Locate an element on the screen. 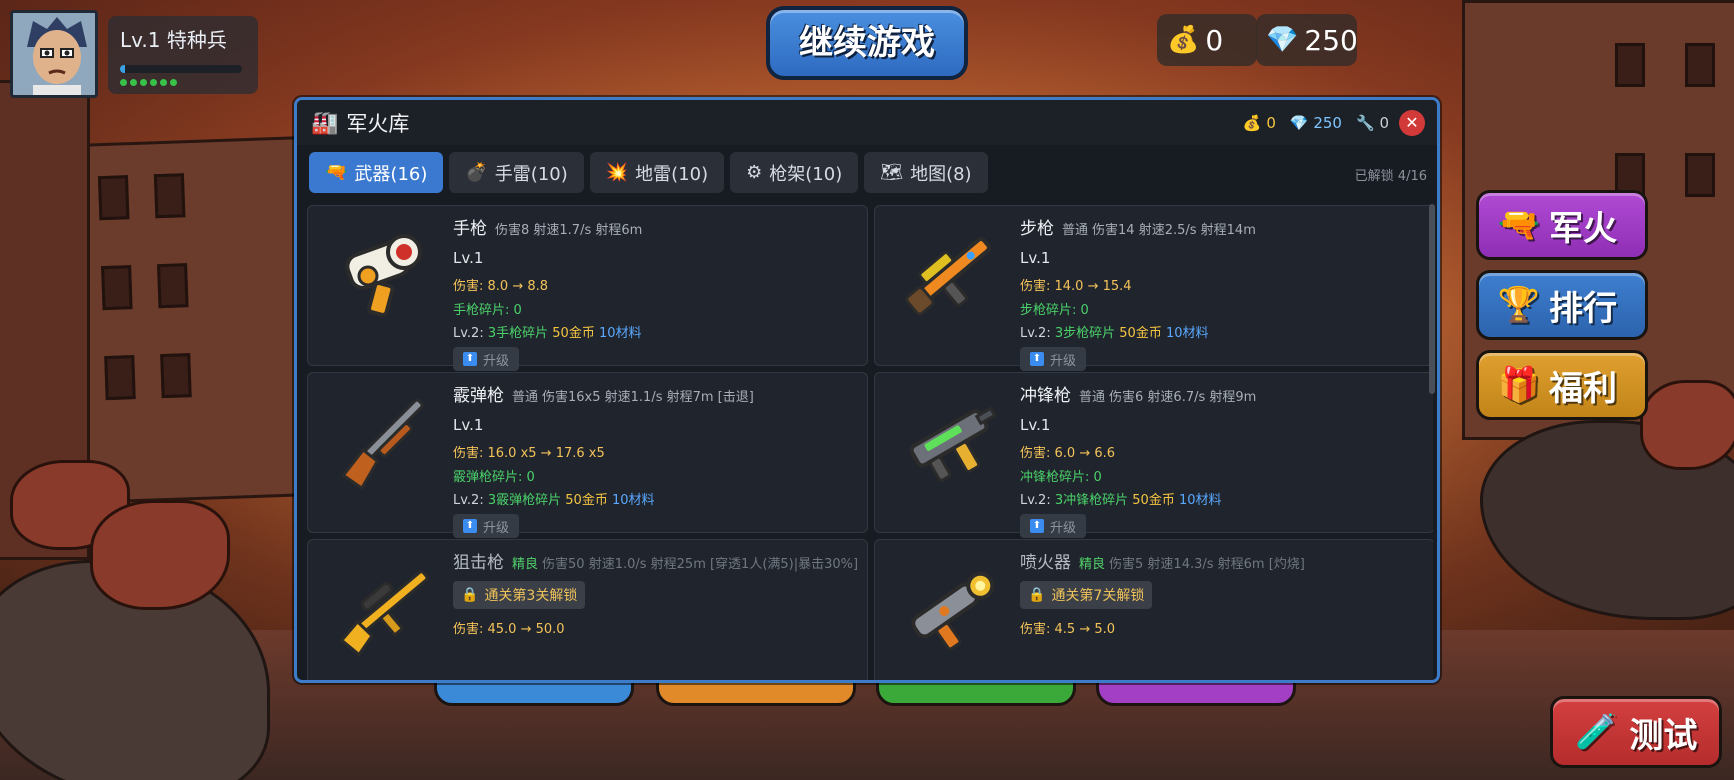 Image resolution: width=1734 pixels, height=780 pixels. next-level-cost: Lv.2: 3步枪碎片 50金币 10材料 is located at coordinates (1223, 331).